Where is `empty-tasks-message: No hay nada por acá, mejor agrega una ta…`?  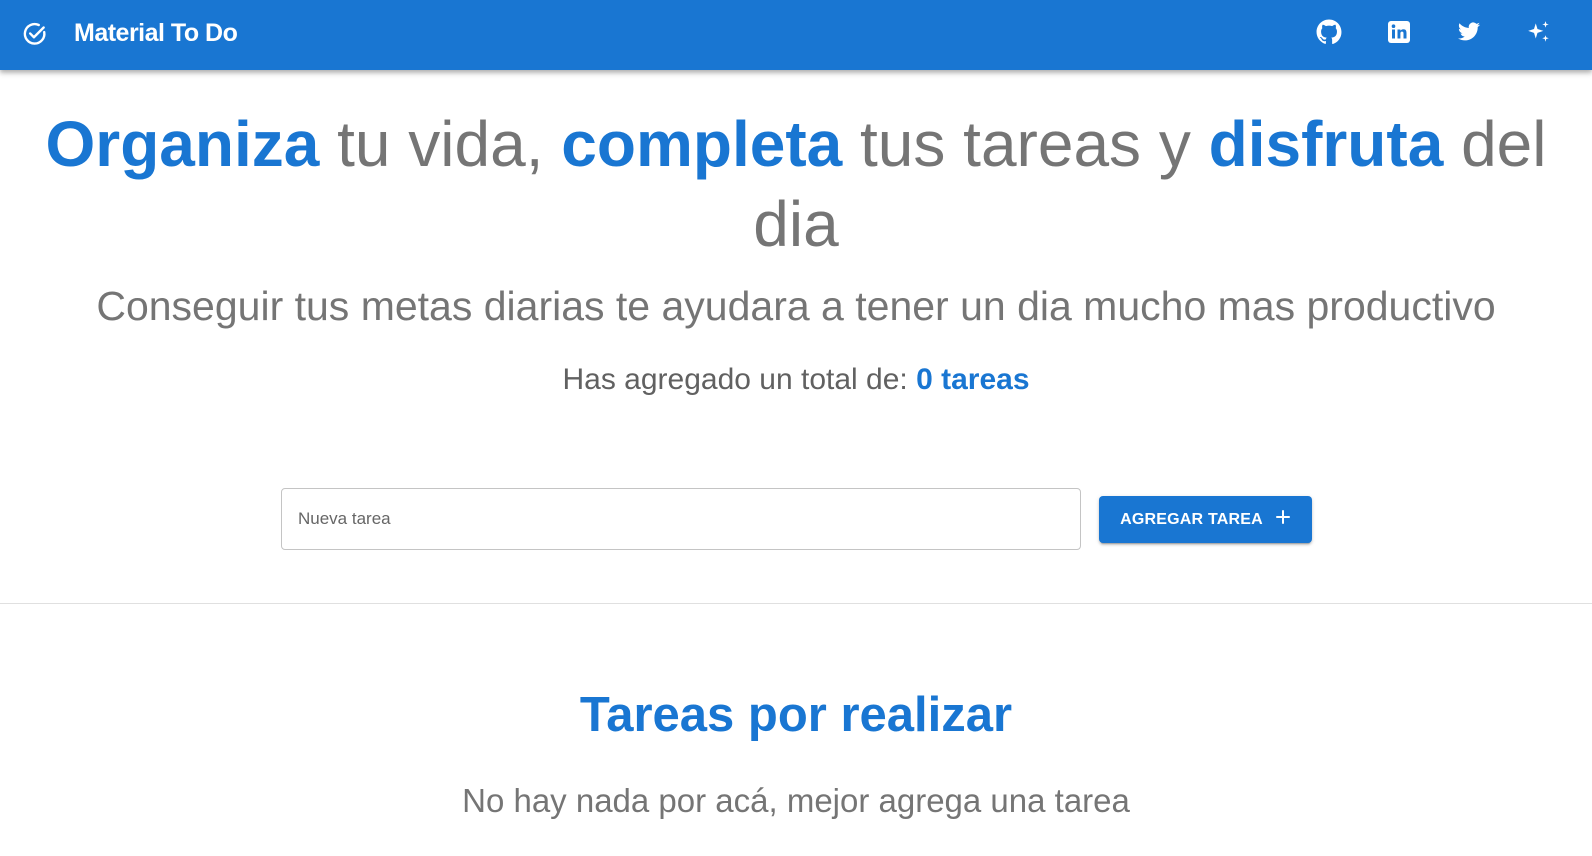
empty-tasks-message: No hay nada por acá, mejor agrega una ta… is located at coordinates (796, 800).